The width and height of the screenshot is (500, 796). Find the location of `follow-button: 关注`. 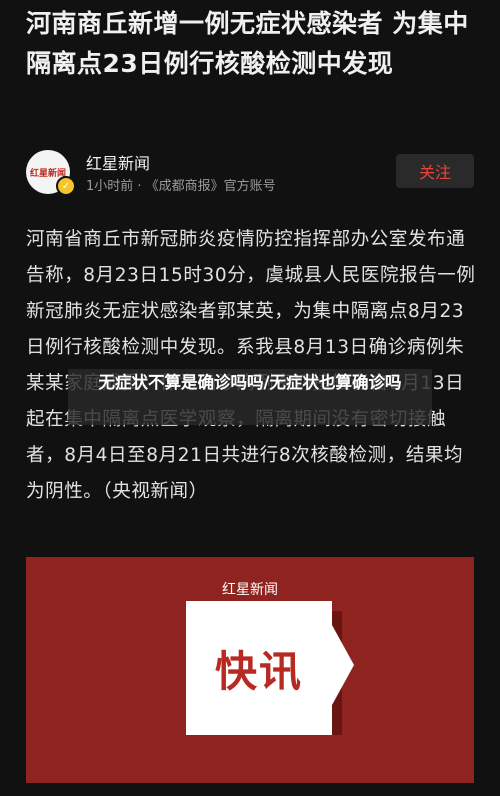

follow-button: 关注 is located at coordinates (435, 171).